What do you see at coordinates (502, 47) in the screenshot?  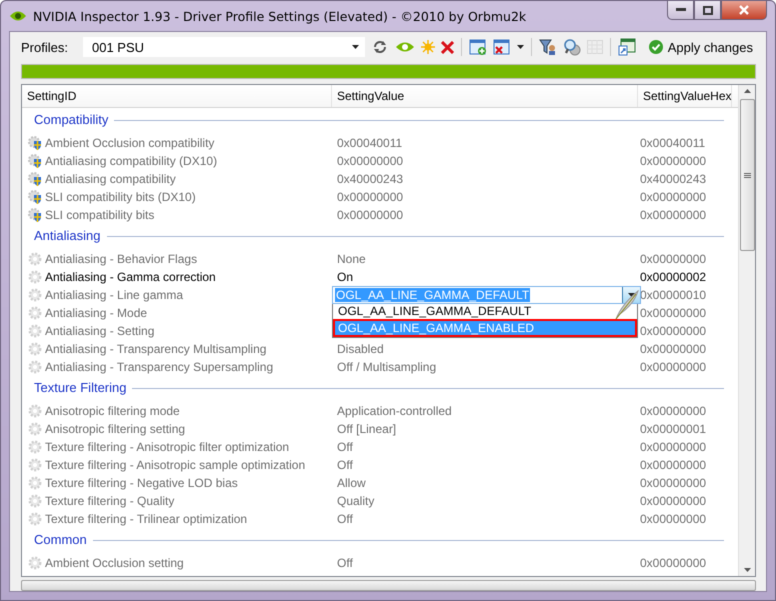 I see `remove-application-icon` at bounding box center [502, 47].